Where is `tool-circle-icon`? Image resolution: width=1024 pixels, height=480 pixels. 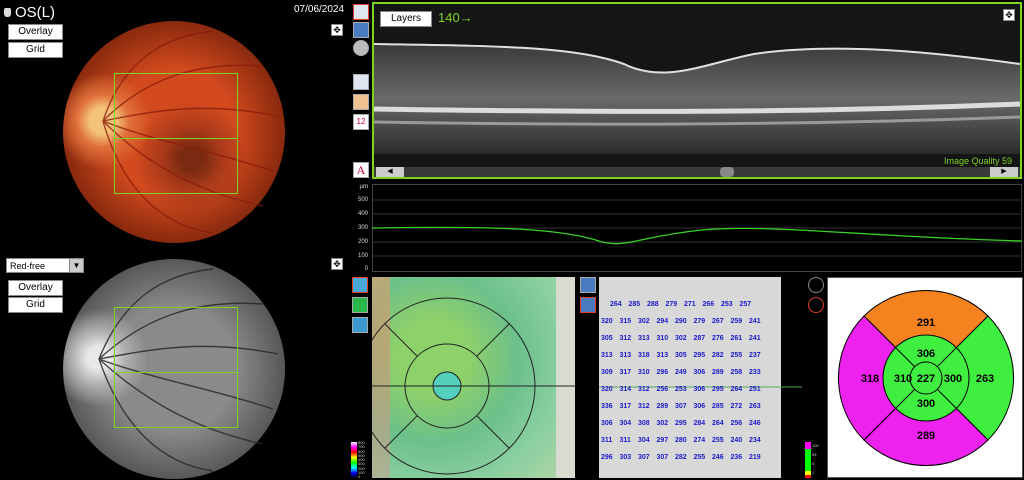 tool-circle-icon is located at coordinates (361, 48).